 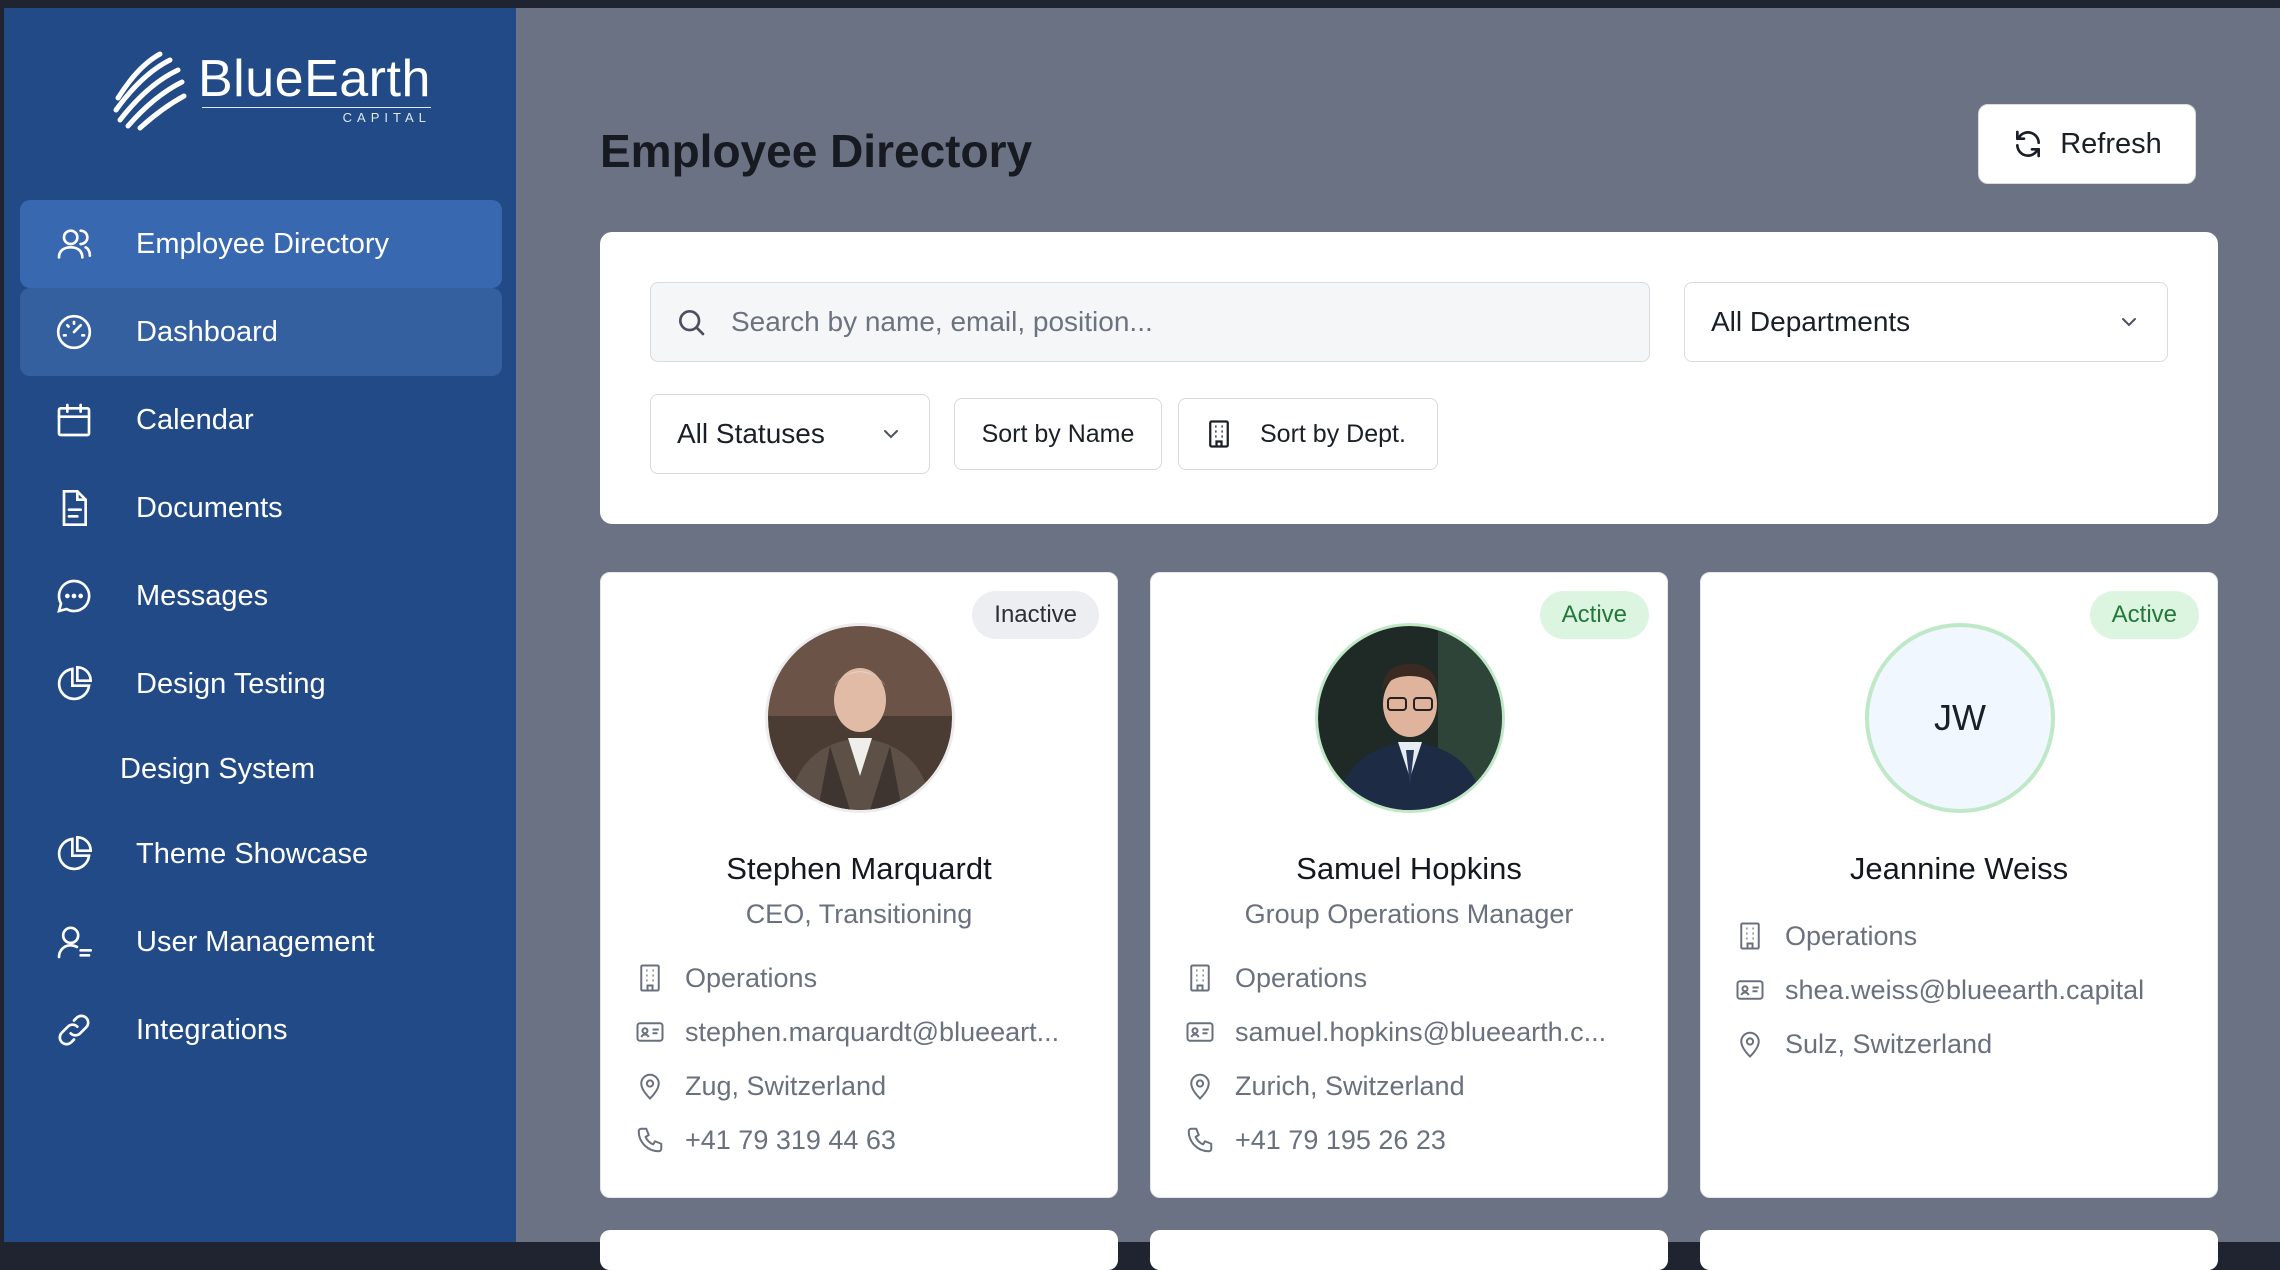 I want to click on window-top-bar, so click(x=1140, y=4).